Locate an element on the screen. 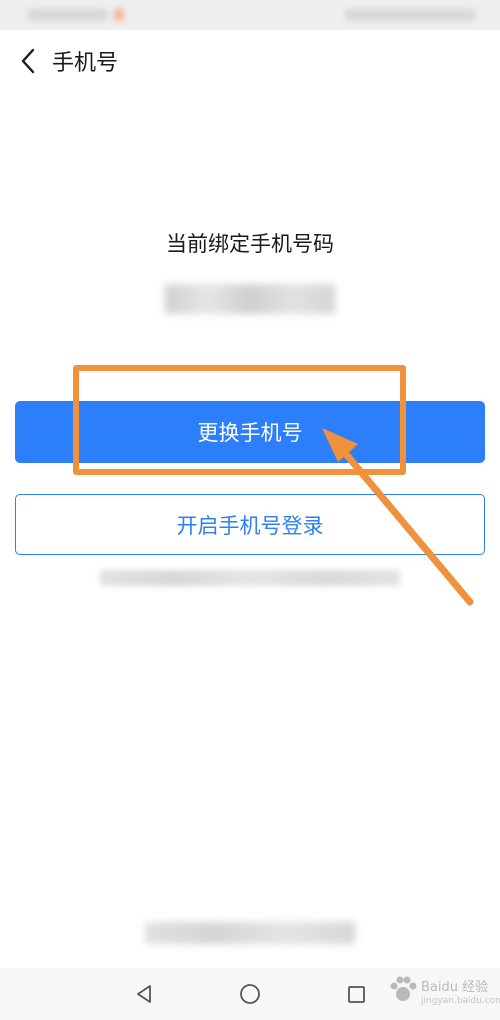 The height and width of the screenshot is (1020, 500). back-button is located at coordinates (28, 61).